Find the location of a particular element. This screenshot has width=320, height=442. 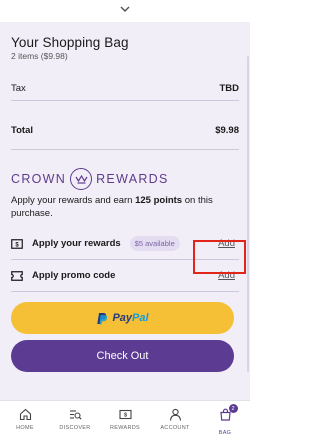

tab-label: BAG is located at coordinates (225, 433).